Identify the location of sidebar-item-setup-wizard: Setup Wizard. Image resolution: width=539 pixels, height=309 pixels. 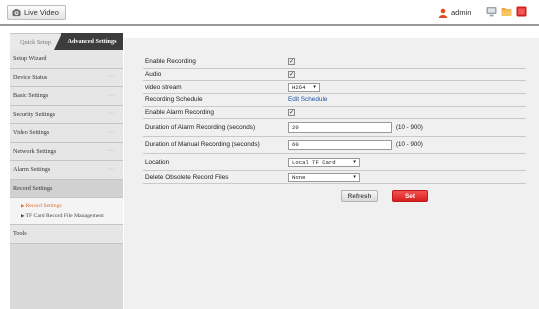
(66, 59).